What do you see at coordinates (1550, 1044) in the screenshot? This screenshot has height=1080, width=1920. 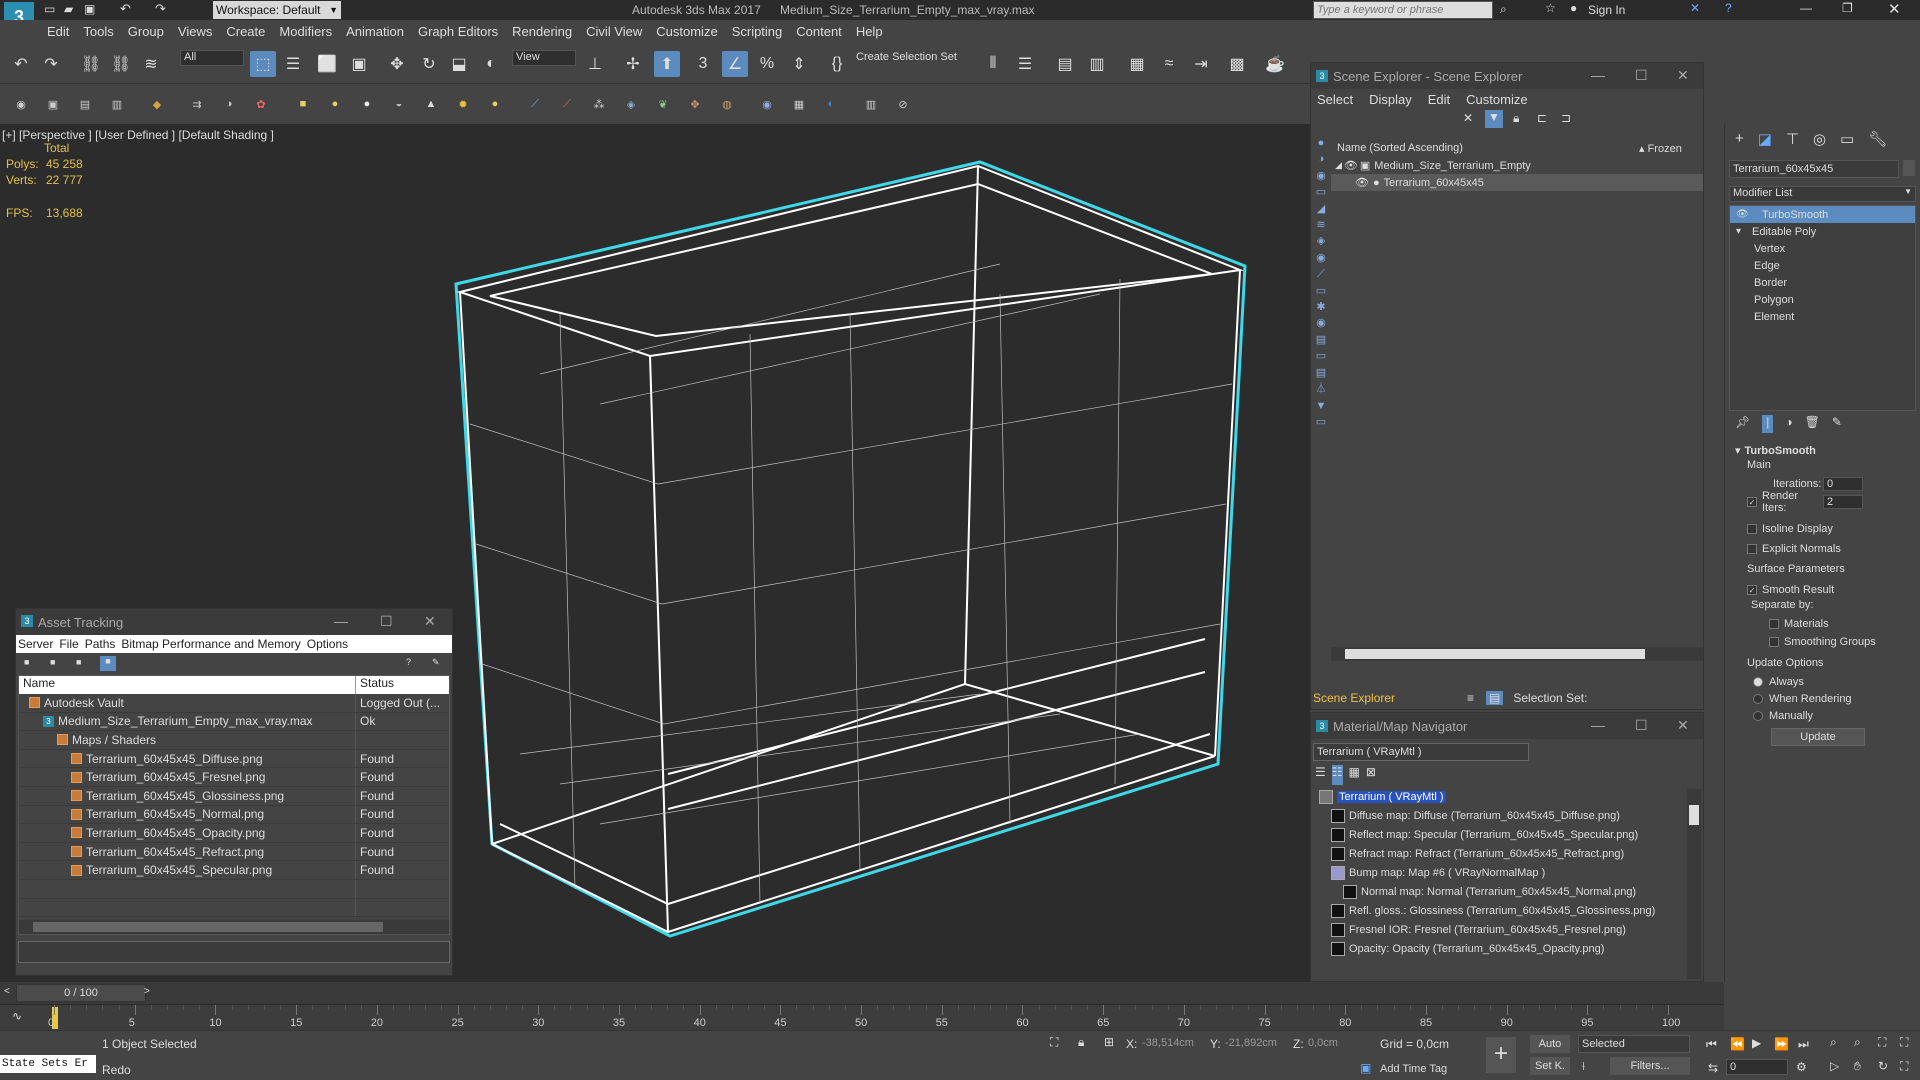 I see `auto-key-button: Auto` at bounding box center [1550, 1044].